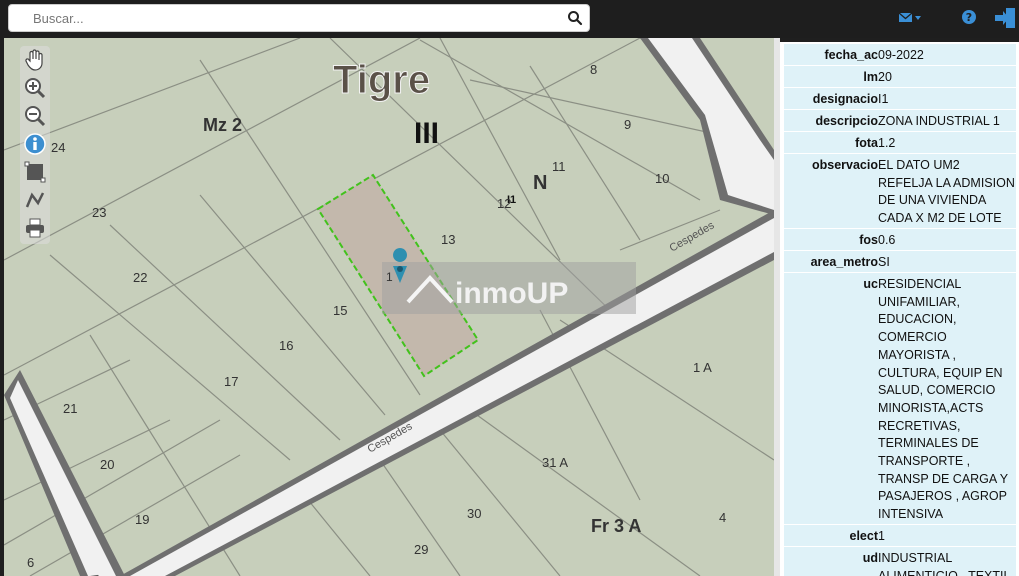 This screenshot has height=576, width=1019. What do you see at coordinates (107, 464) in the screenshot?
I see `lot-number: 20` at bounding box center [107, 464].